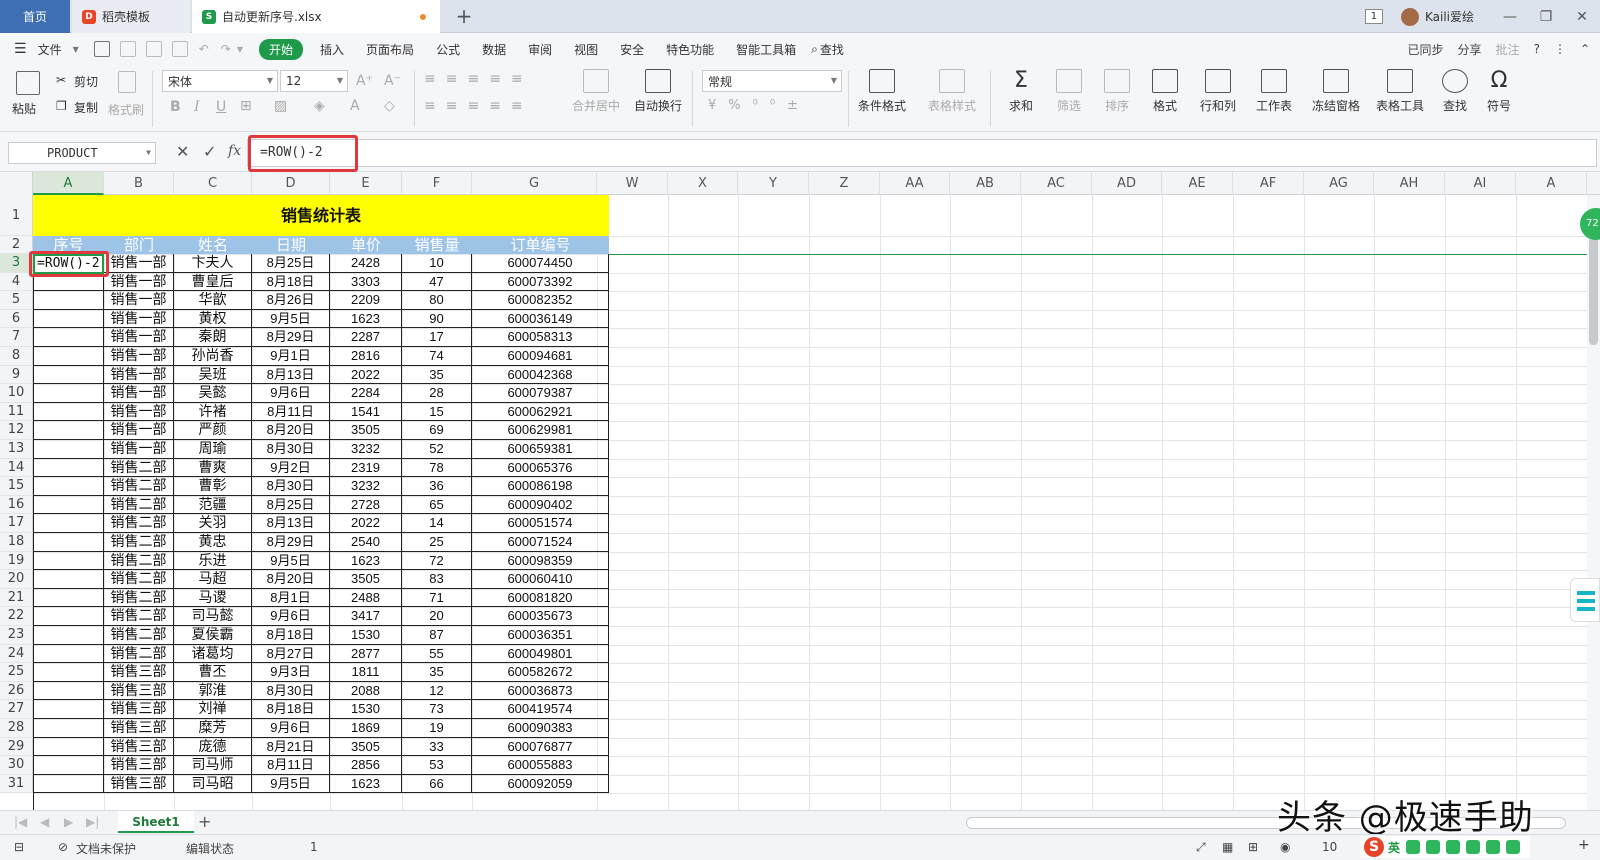 The height and width of the screenshot is (860, 1600). What do you see at coordinates (1433, 847) in the screenshot?
I see `ime-emoji-icon` at bounding box center [1433, 847].